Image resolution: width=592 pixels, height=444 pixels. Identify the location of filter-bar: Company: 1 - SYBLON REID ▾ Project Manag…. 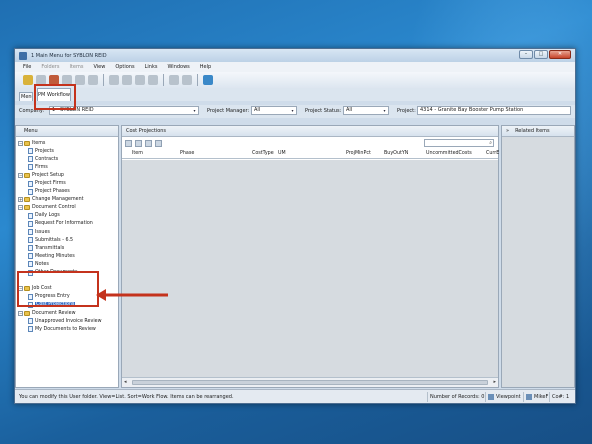
(295, 111).